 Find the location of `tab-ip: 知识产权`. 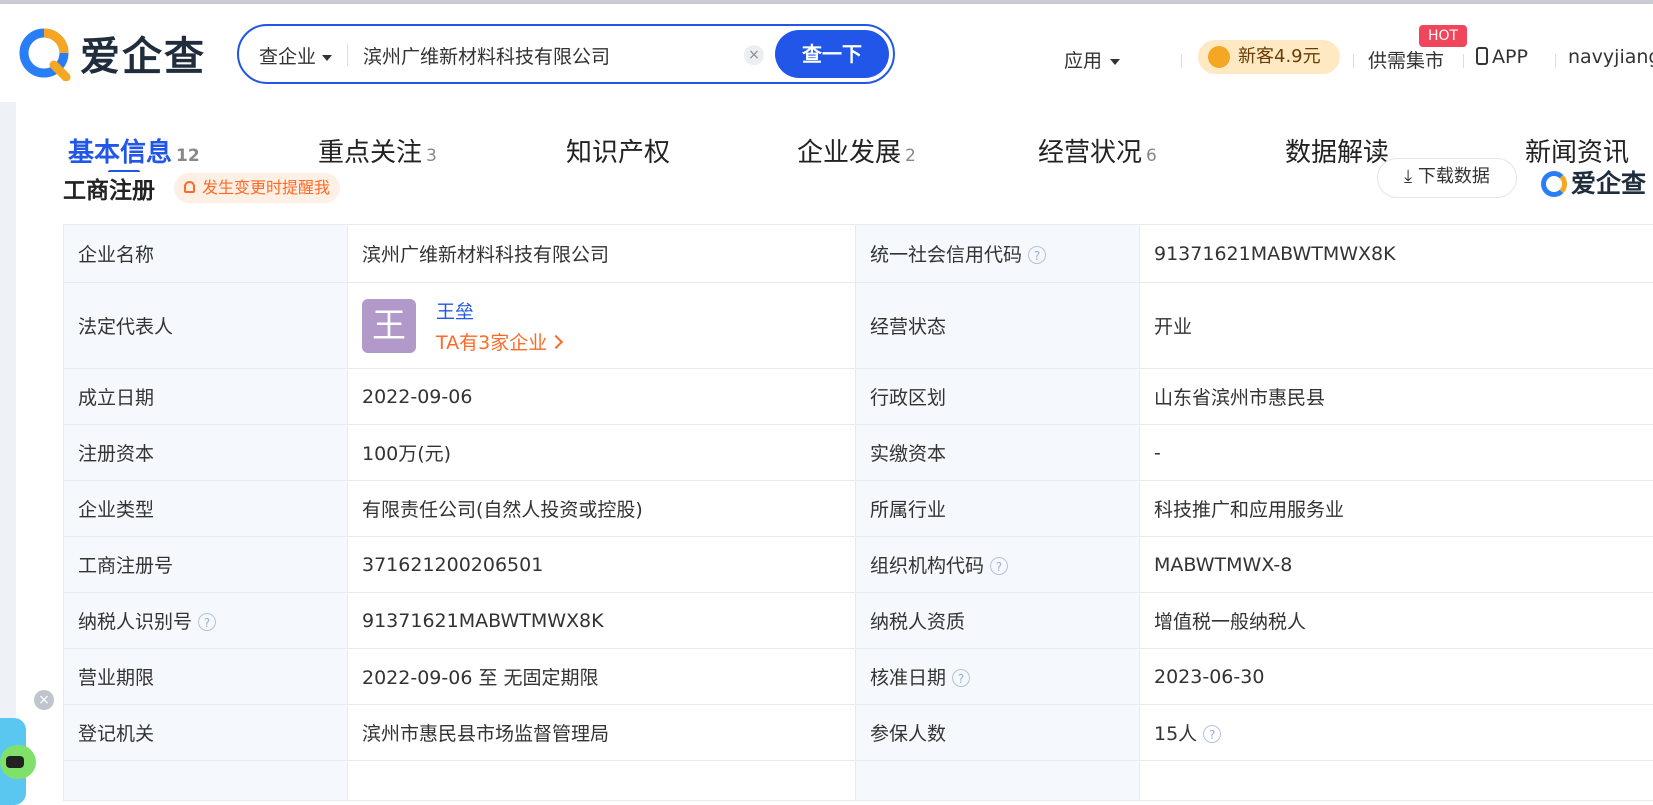

tab-ip: 知识产权 is located at coordinates (618, 150).